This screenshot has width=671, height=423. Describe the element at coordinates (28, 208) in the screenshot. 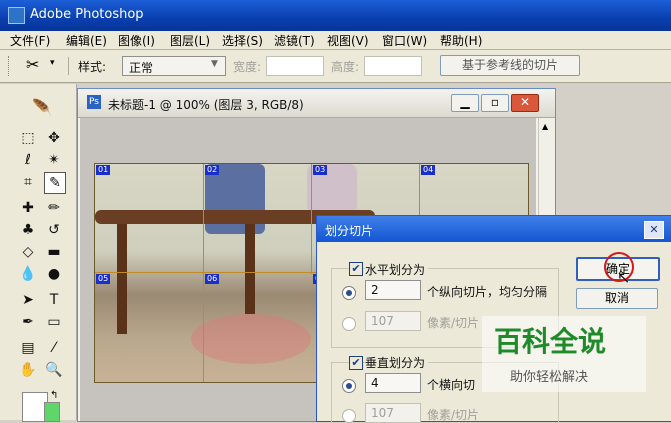

I see `healing-brush-icon: ✚` at that location.